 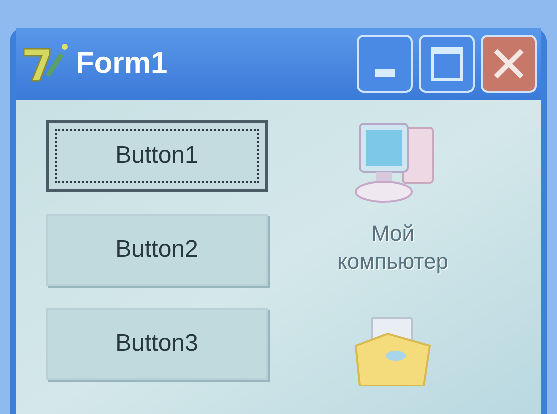 What do you see at coordinates (157, 156) in the screenshot?
I see `form-button: Button1` at bounding box center [157, 156].